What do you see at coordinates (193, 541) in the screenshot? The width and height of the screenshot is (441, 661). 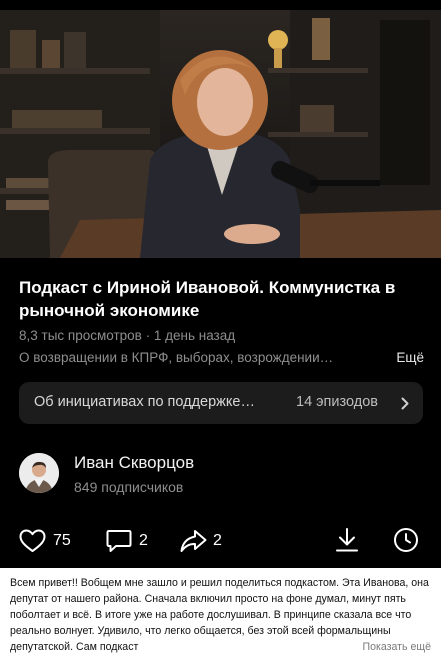 I see `share-arrow-icon` at bounding box center [193, 541].